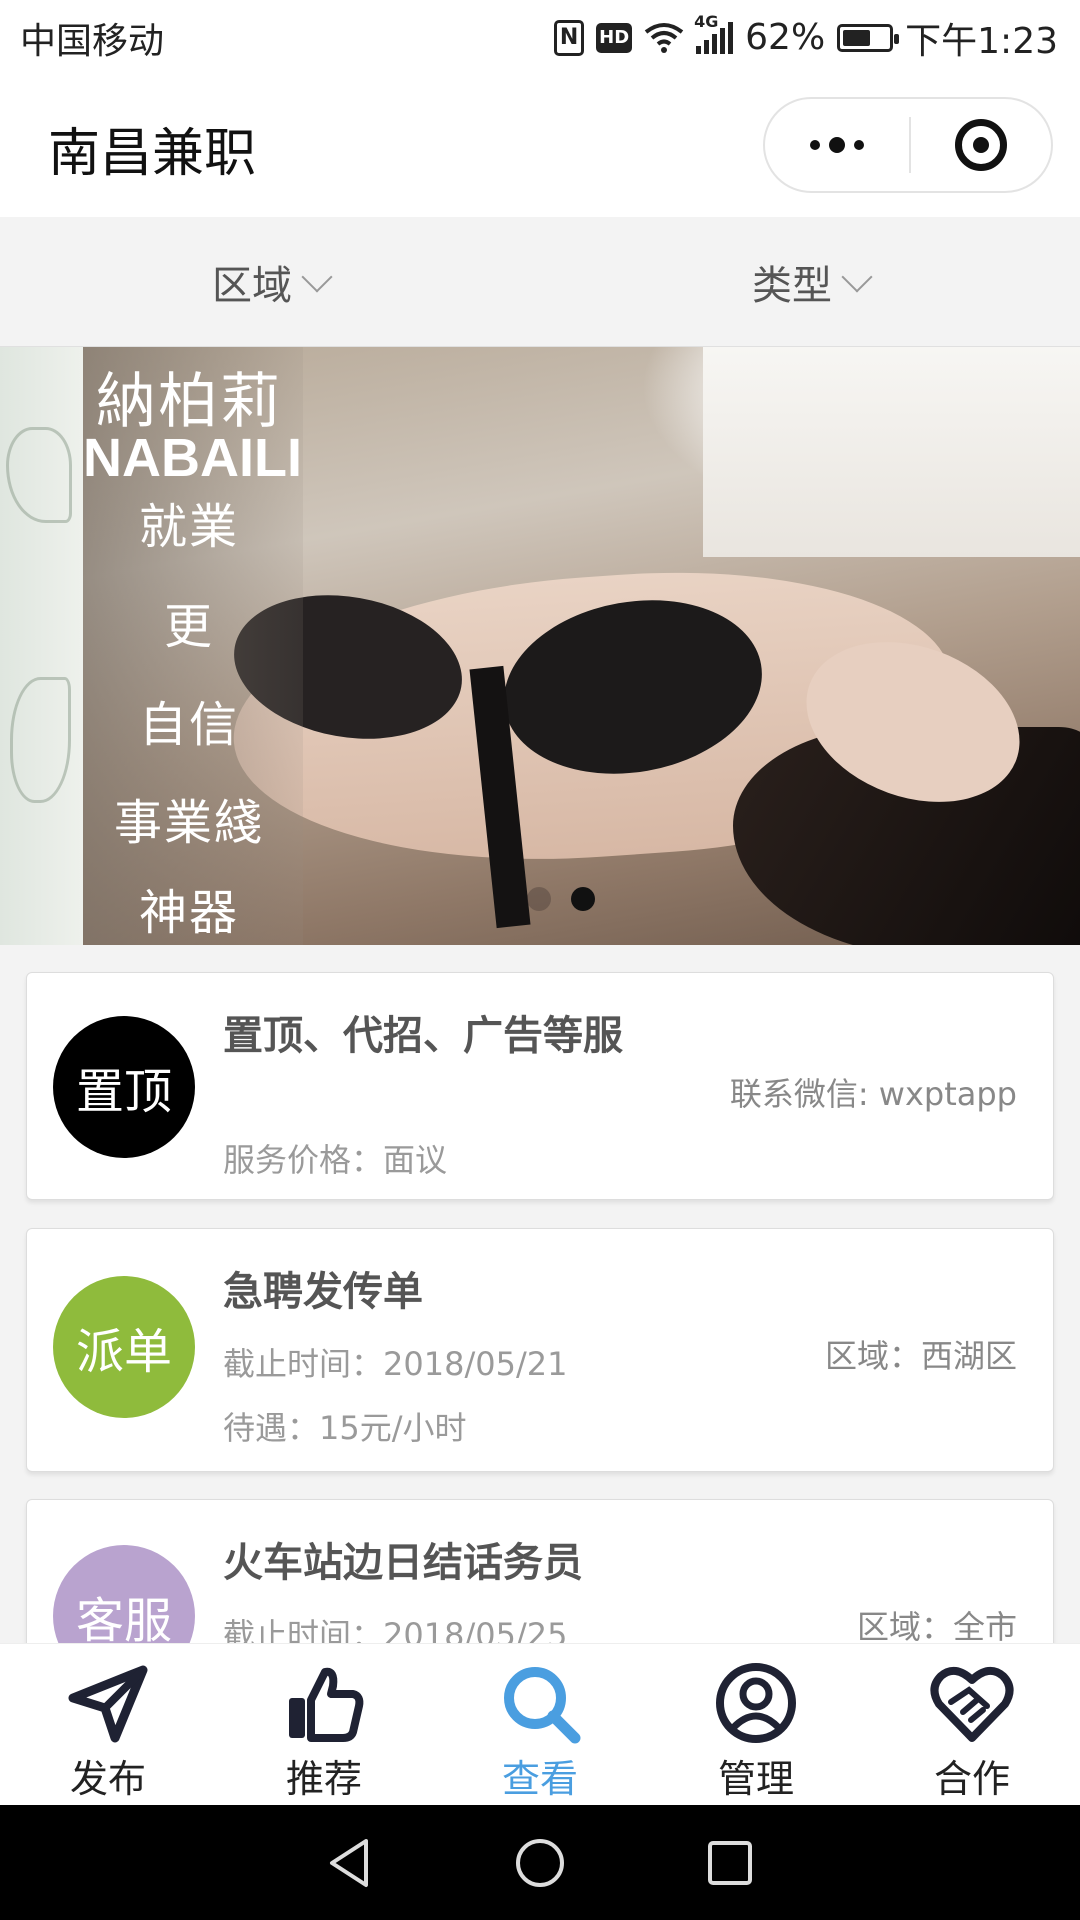 Image resolution: width=1080 pixels, height=1920 pixels. I want to click on job-deadline: 截止时间：2018/05/21, so click(395, 1364).